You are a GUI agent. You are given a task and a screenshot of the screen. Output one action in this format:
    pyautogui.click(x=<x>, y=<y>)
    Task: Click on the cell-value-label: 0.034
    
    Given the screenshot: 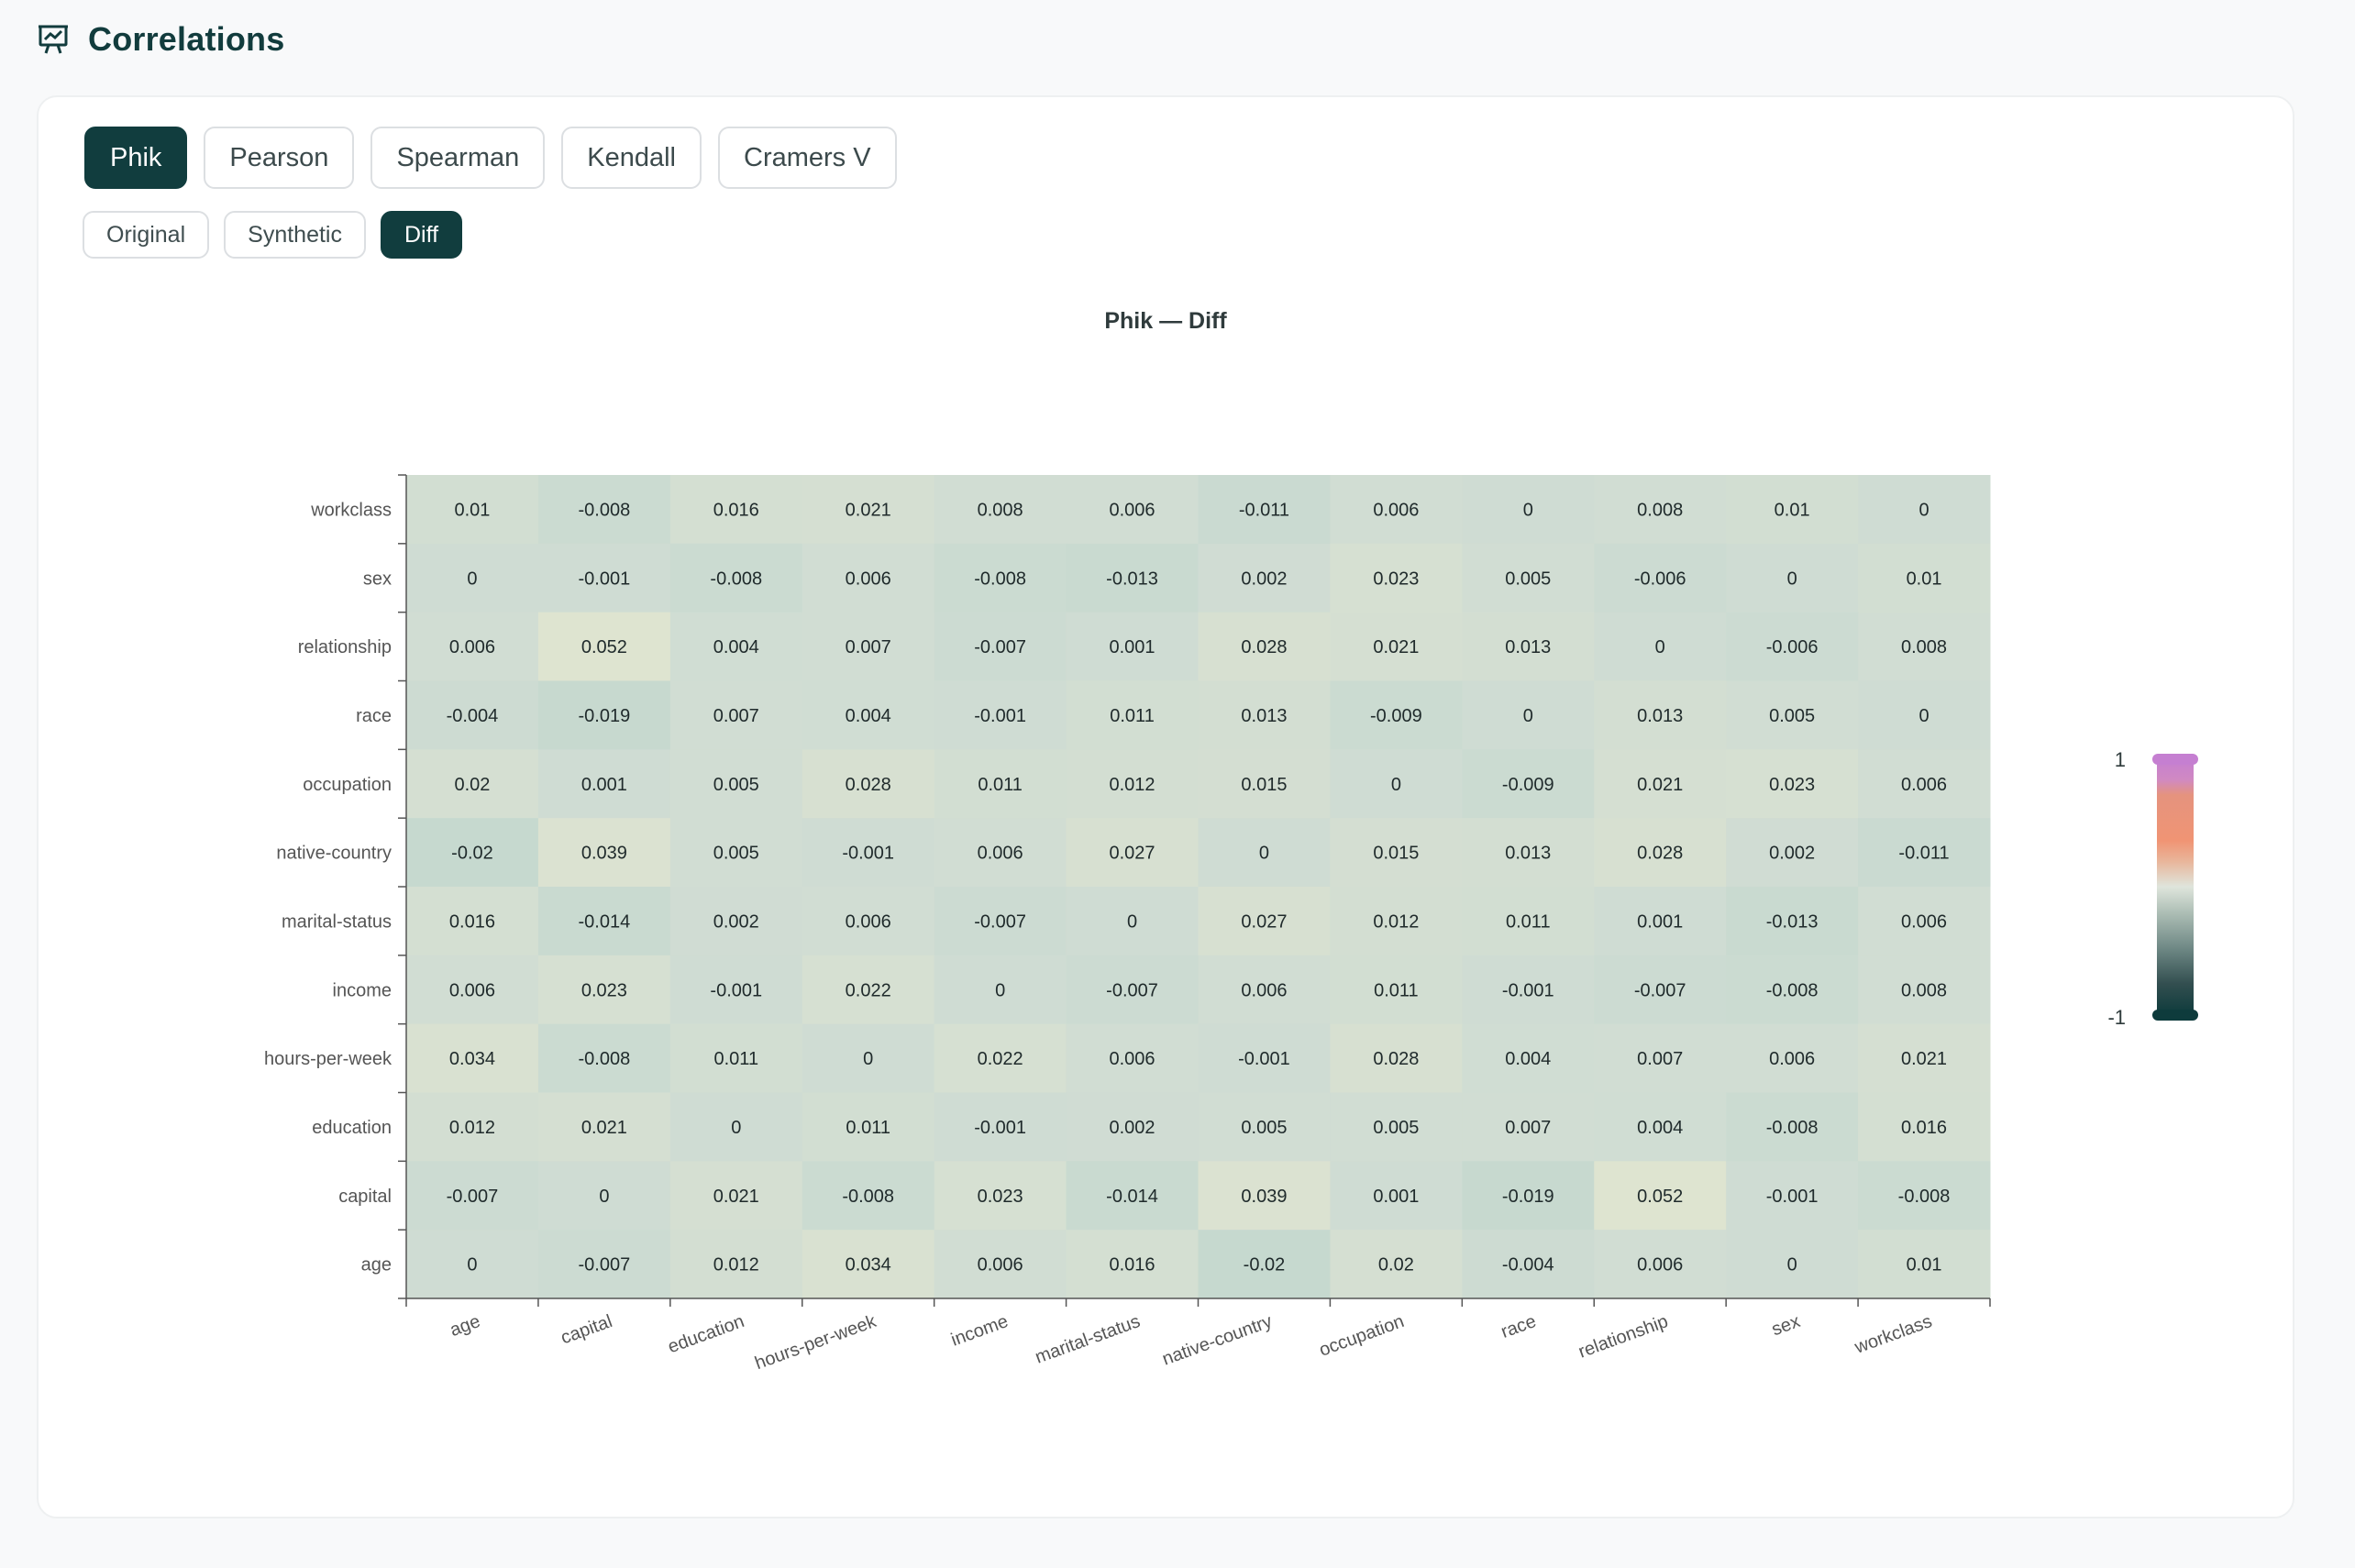 What is the action you would take?
    pyautogui.click(x=472, y=1059)
    